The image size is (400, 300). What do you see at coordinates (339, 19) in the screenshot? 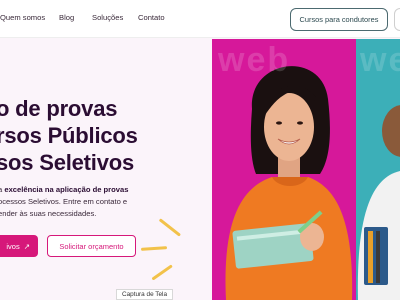
I see `courses-for-drivers-button: Cursos para condutores` at bounding box center [339, 19].